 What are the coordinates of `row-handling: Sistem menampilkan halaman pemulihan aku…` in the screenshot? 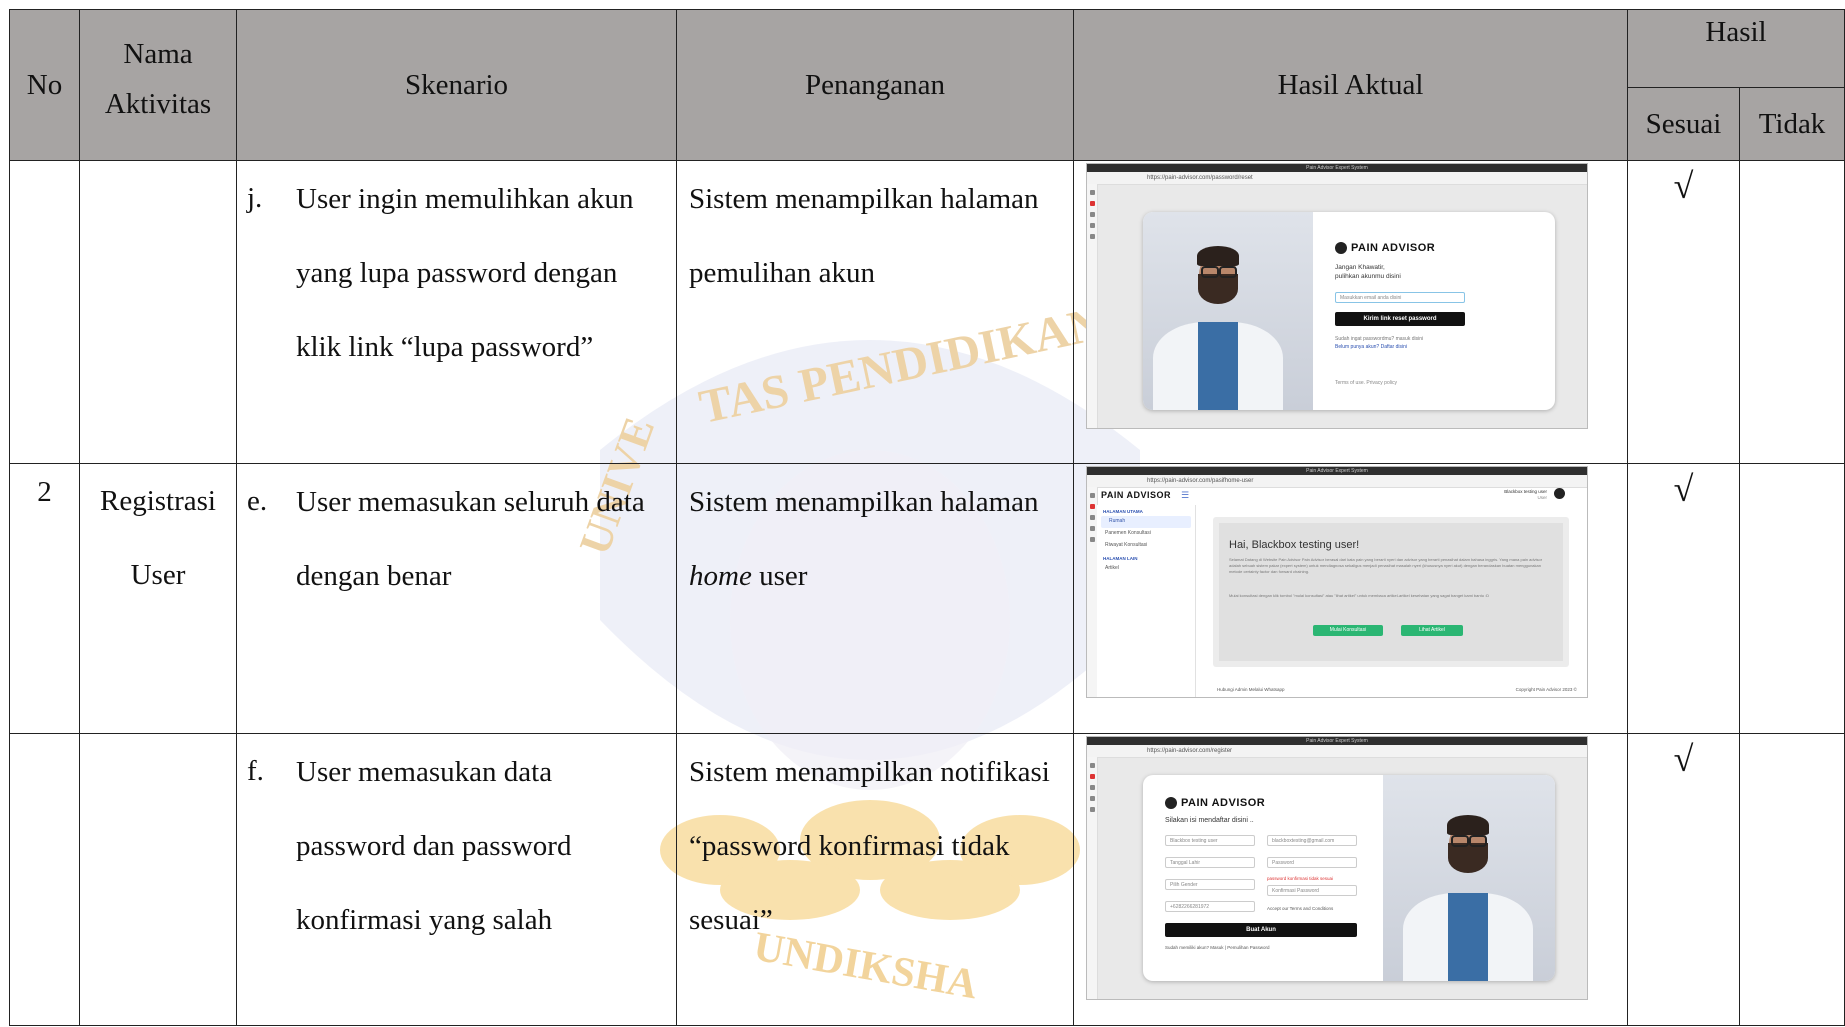 It's located at (875, 312).